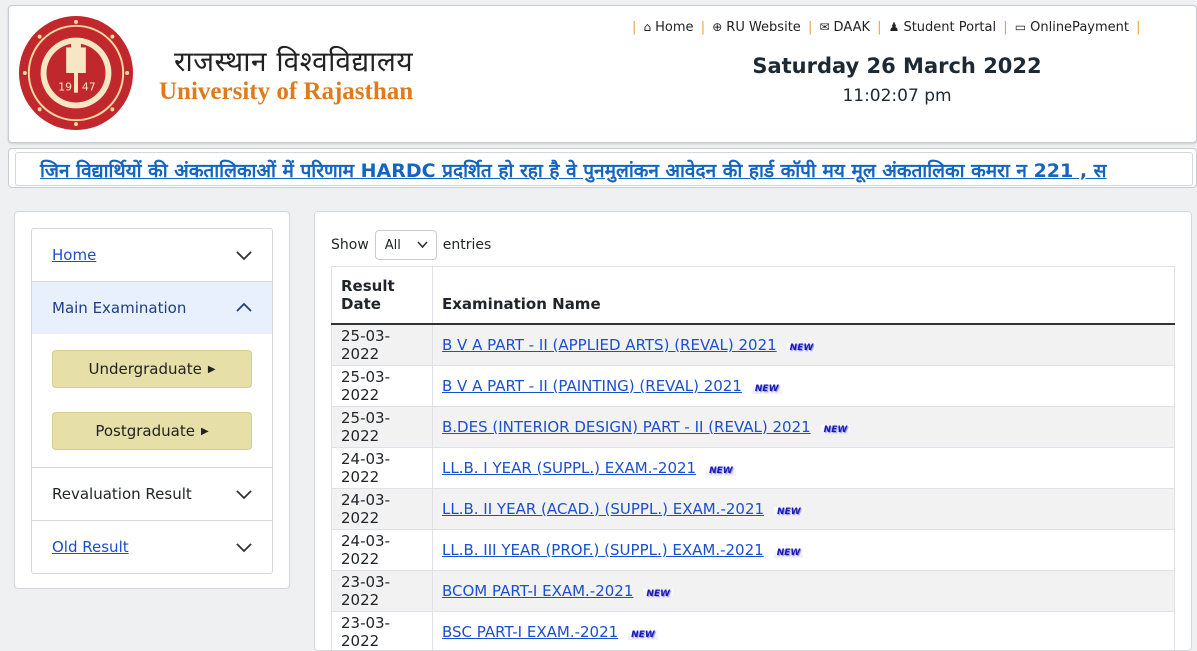  What do you see at coordinates (803, 591) in the screenshot?
I see `examination-name-cell: BCOM PART-I EXAM.-2021 NEW` at bounding box center [803, 591].